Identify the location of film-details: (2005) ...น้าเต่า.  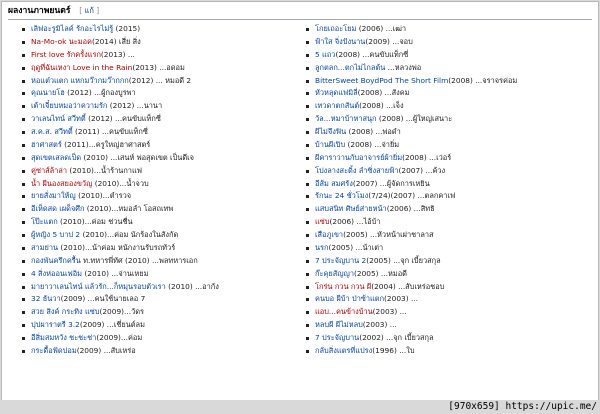
(356, 247).